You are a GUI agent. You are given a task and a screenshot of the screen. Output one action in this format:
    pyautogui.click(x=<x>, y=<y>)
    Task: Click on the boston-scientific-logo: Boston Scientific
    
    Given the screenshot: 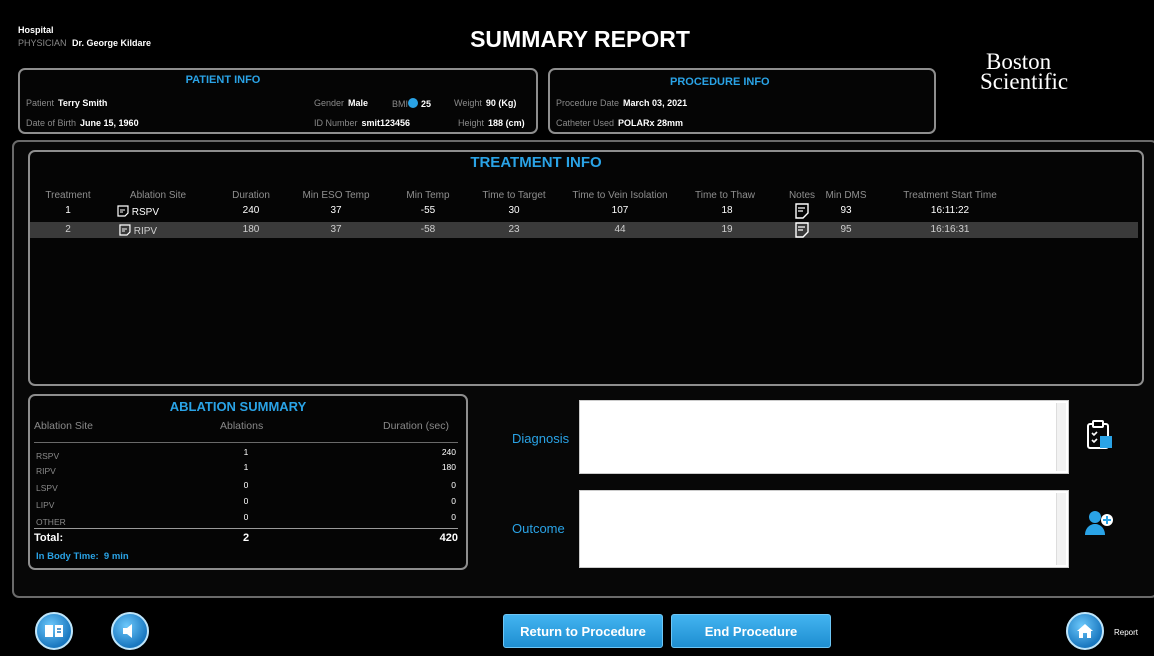 What is the action you would take?
    pyautogui.click(x=1024, y=72)
    